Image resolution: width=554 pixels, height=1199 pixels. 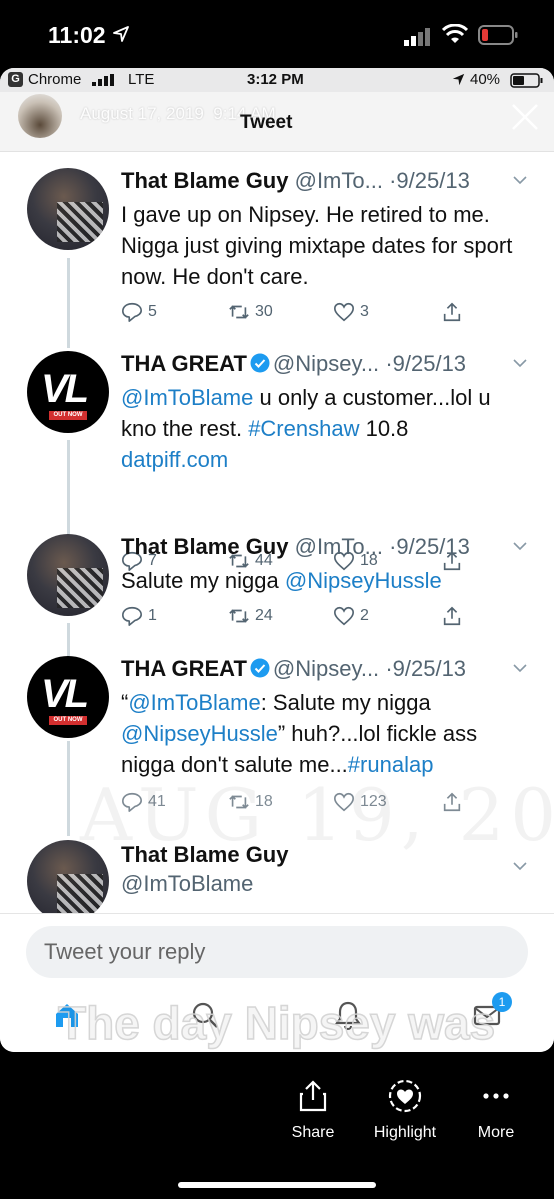 I want to click on highlight-button: Highlight, so click(x=405, y=1110).